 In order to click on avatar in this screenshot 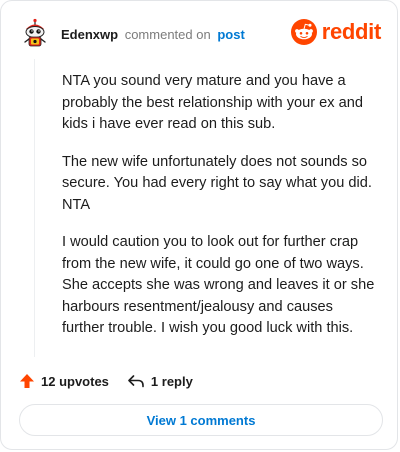, I will do `click(35, 33)`.